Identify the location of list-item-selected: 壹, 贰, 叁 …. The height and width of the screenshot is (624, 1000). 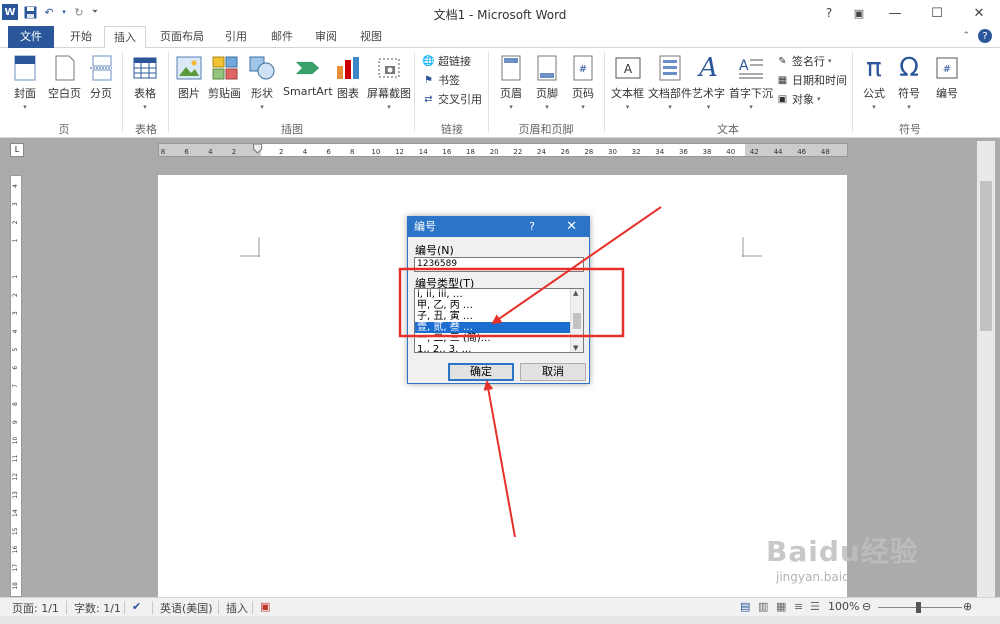
(499, 327).